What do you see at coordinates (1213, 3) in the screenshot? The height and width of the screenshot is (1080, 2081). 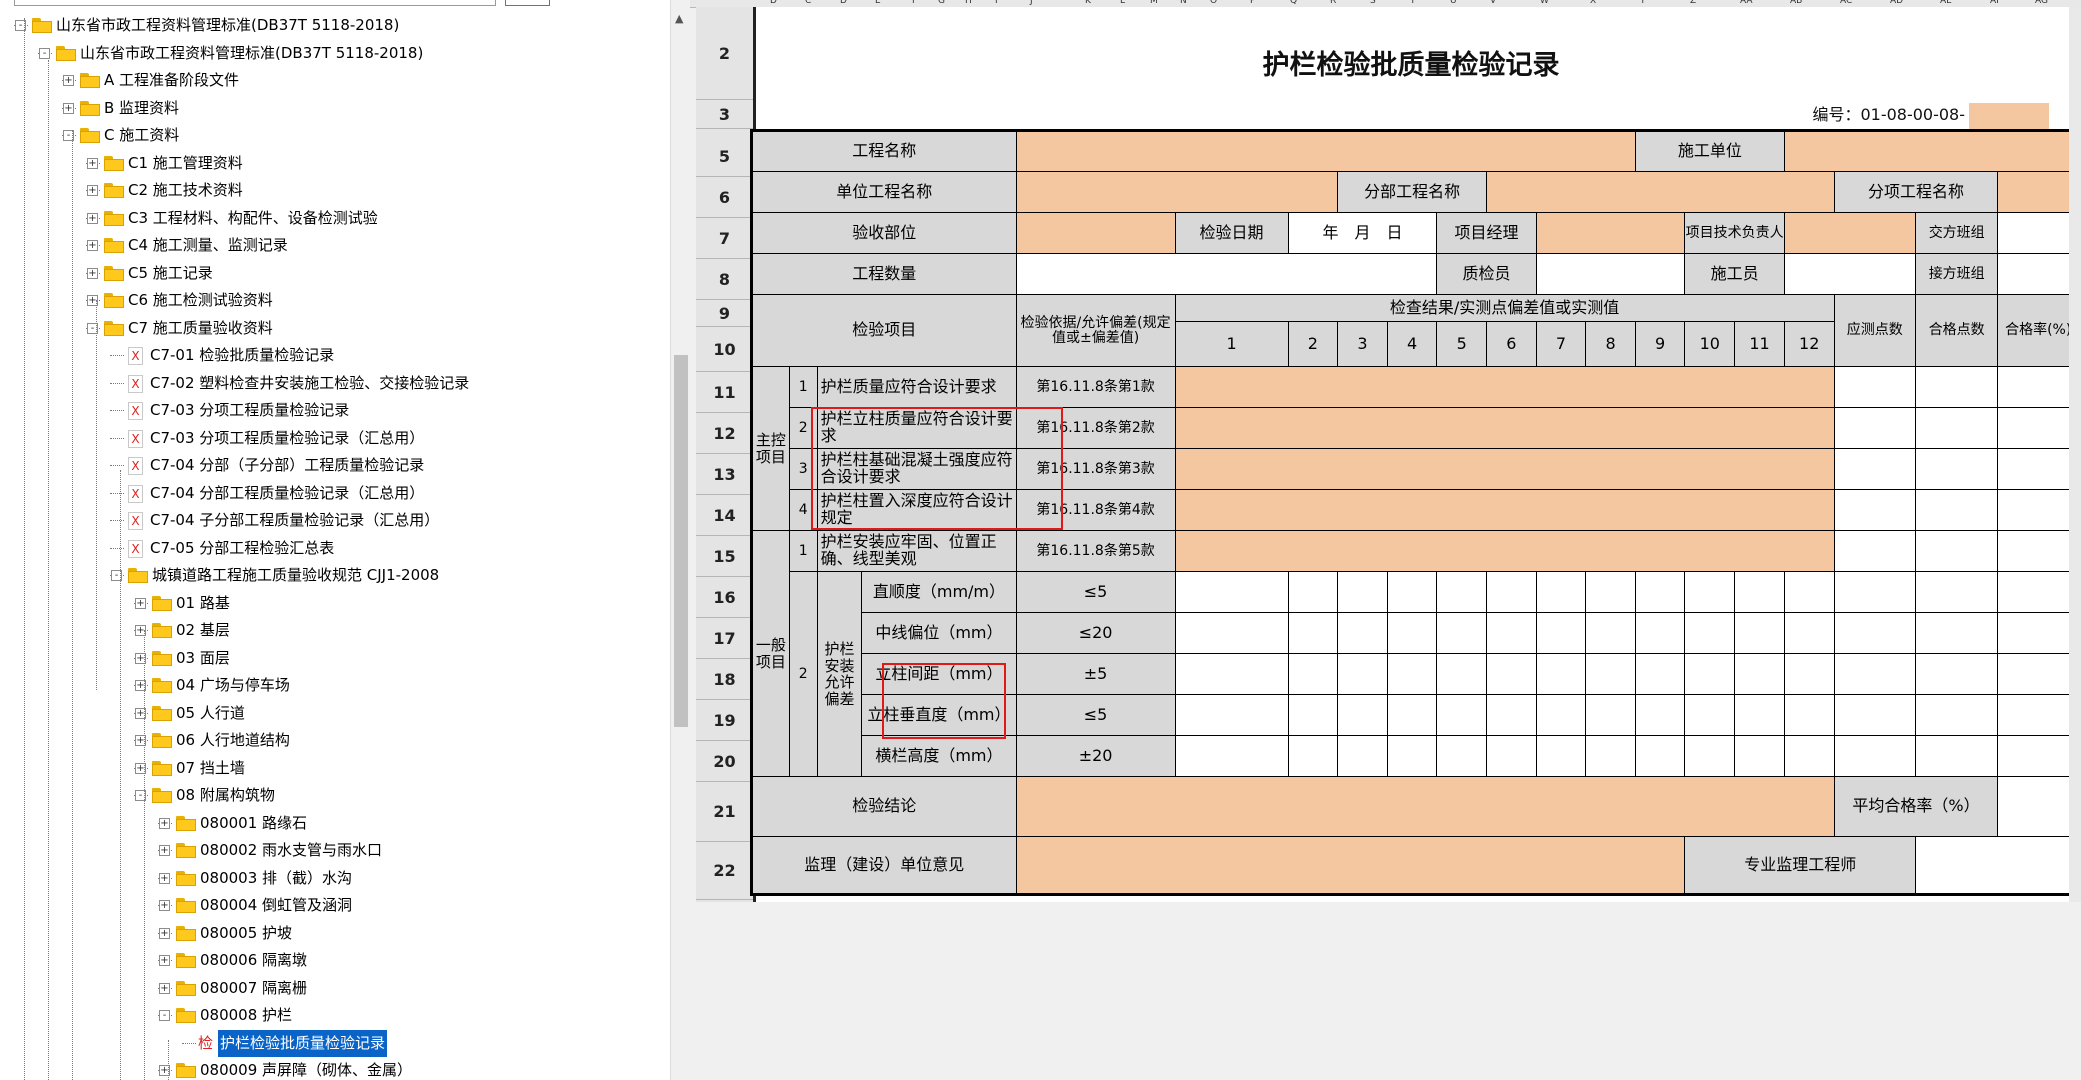 I see `column-letter: O` at bounding box center [1213, 3].